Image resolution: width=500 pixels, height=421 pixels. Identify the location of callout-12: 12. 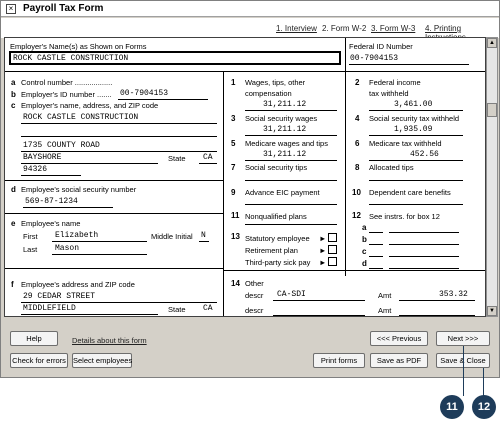
(484, 407).